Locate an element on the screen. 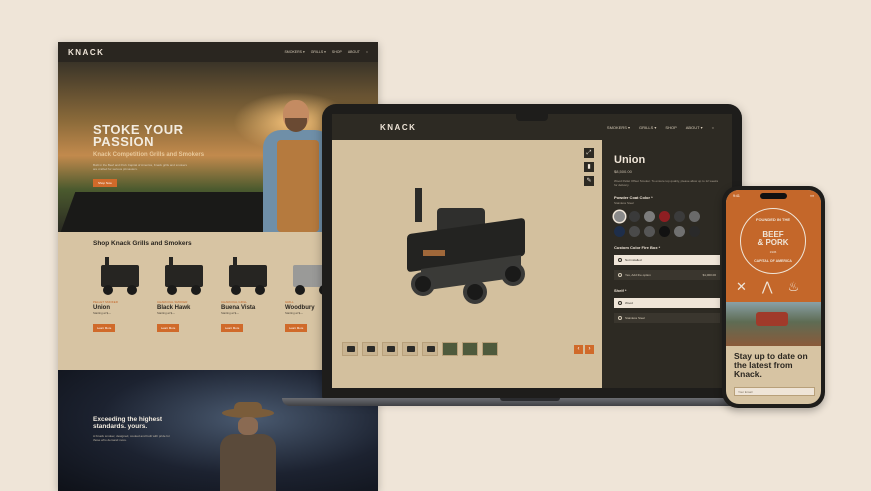 The image size is (871, 491). desktop-menu: SMOKERS ▾ GRILLS ▾ SHOP ABOUT ○ is located at coordinates (326, 52).